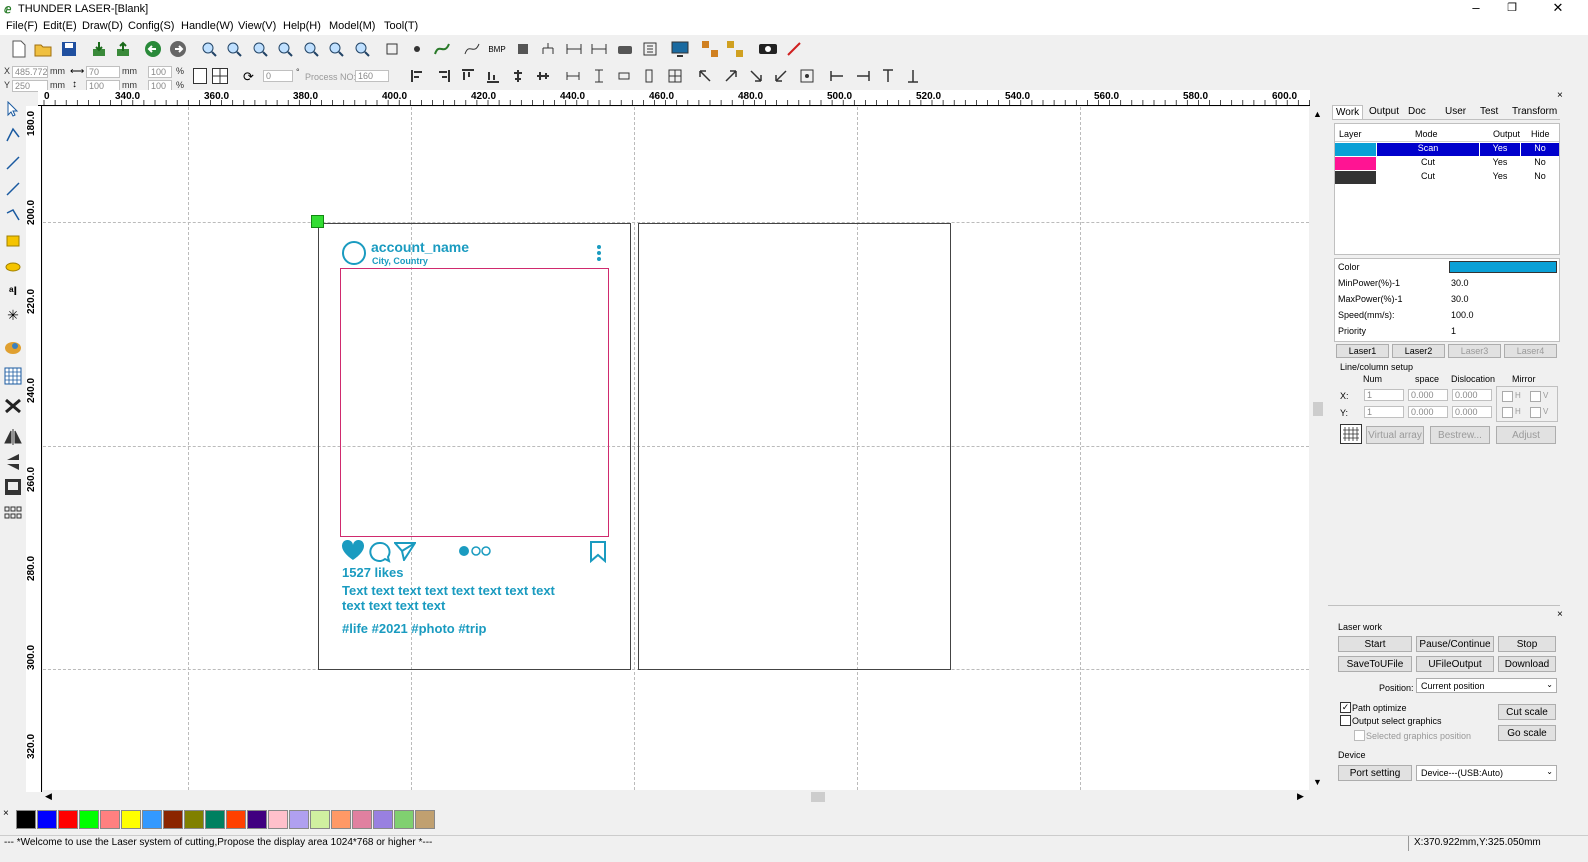 The width and height of the screenshot is (1588, 862). What do you see at coordinates (493, 76) in the screenshot?
I see `align-bottom-icon` at bounding box center [493, 76].